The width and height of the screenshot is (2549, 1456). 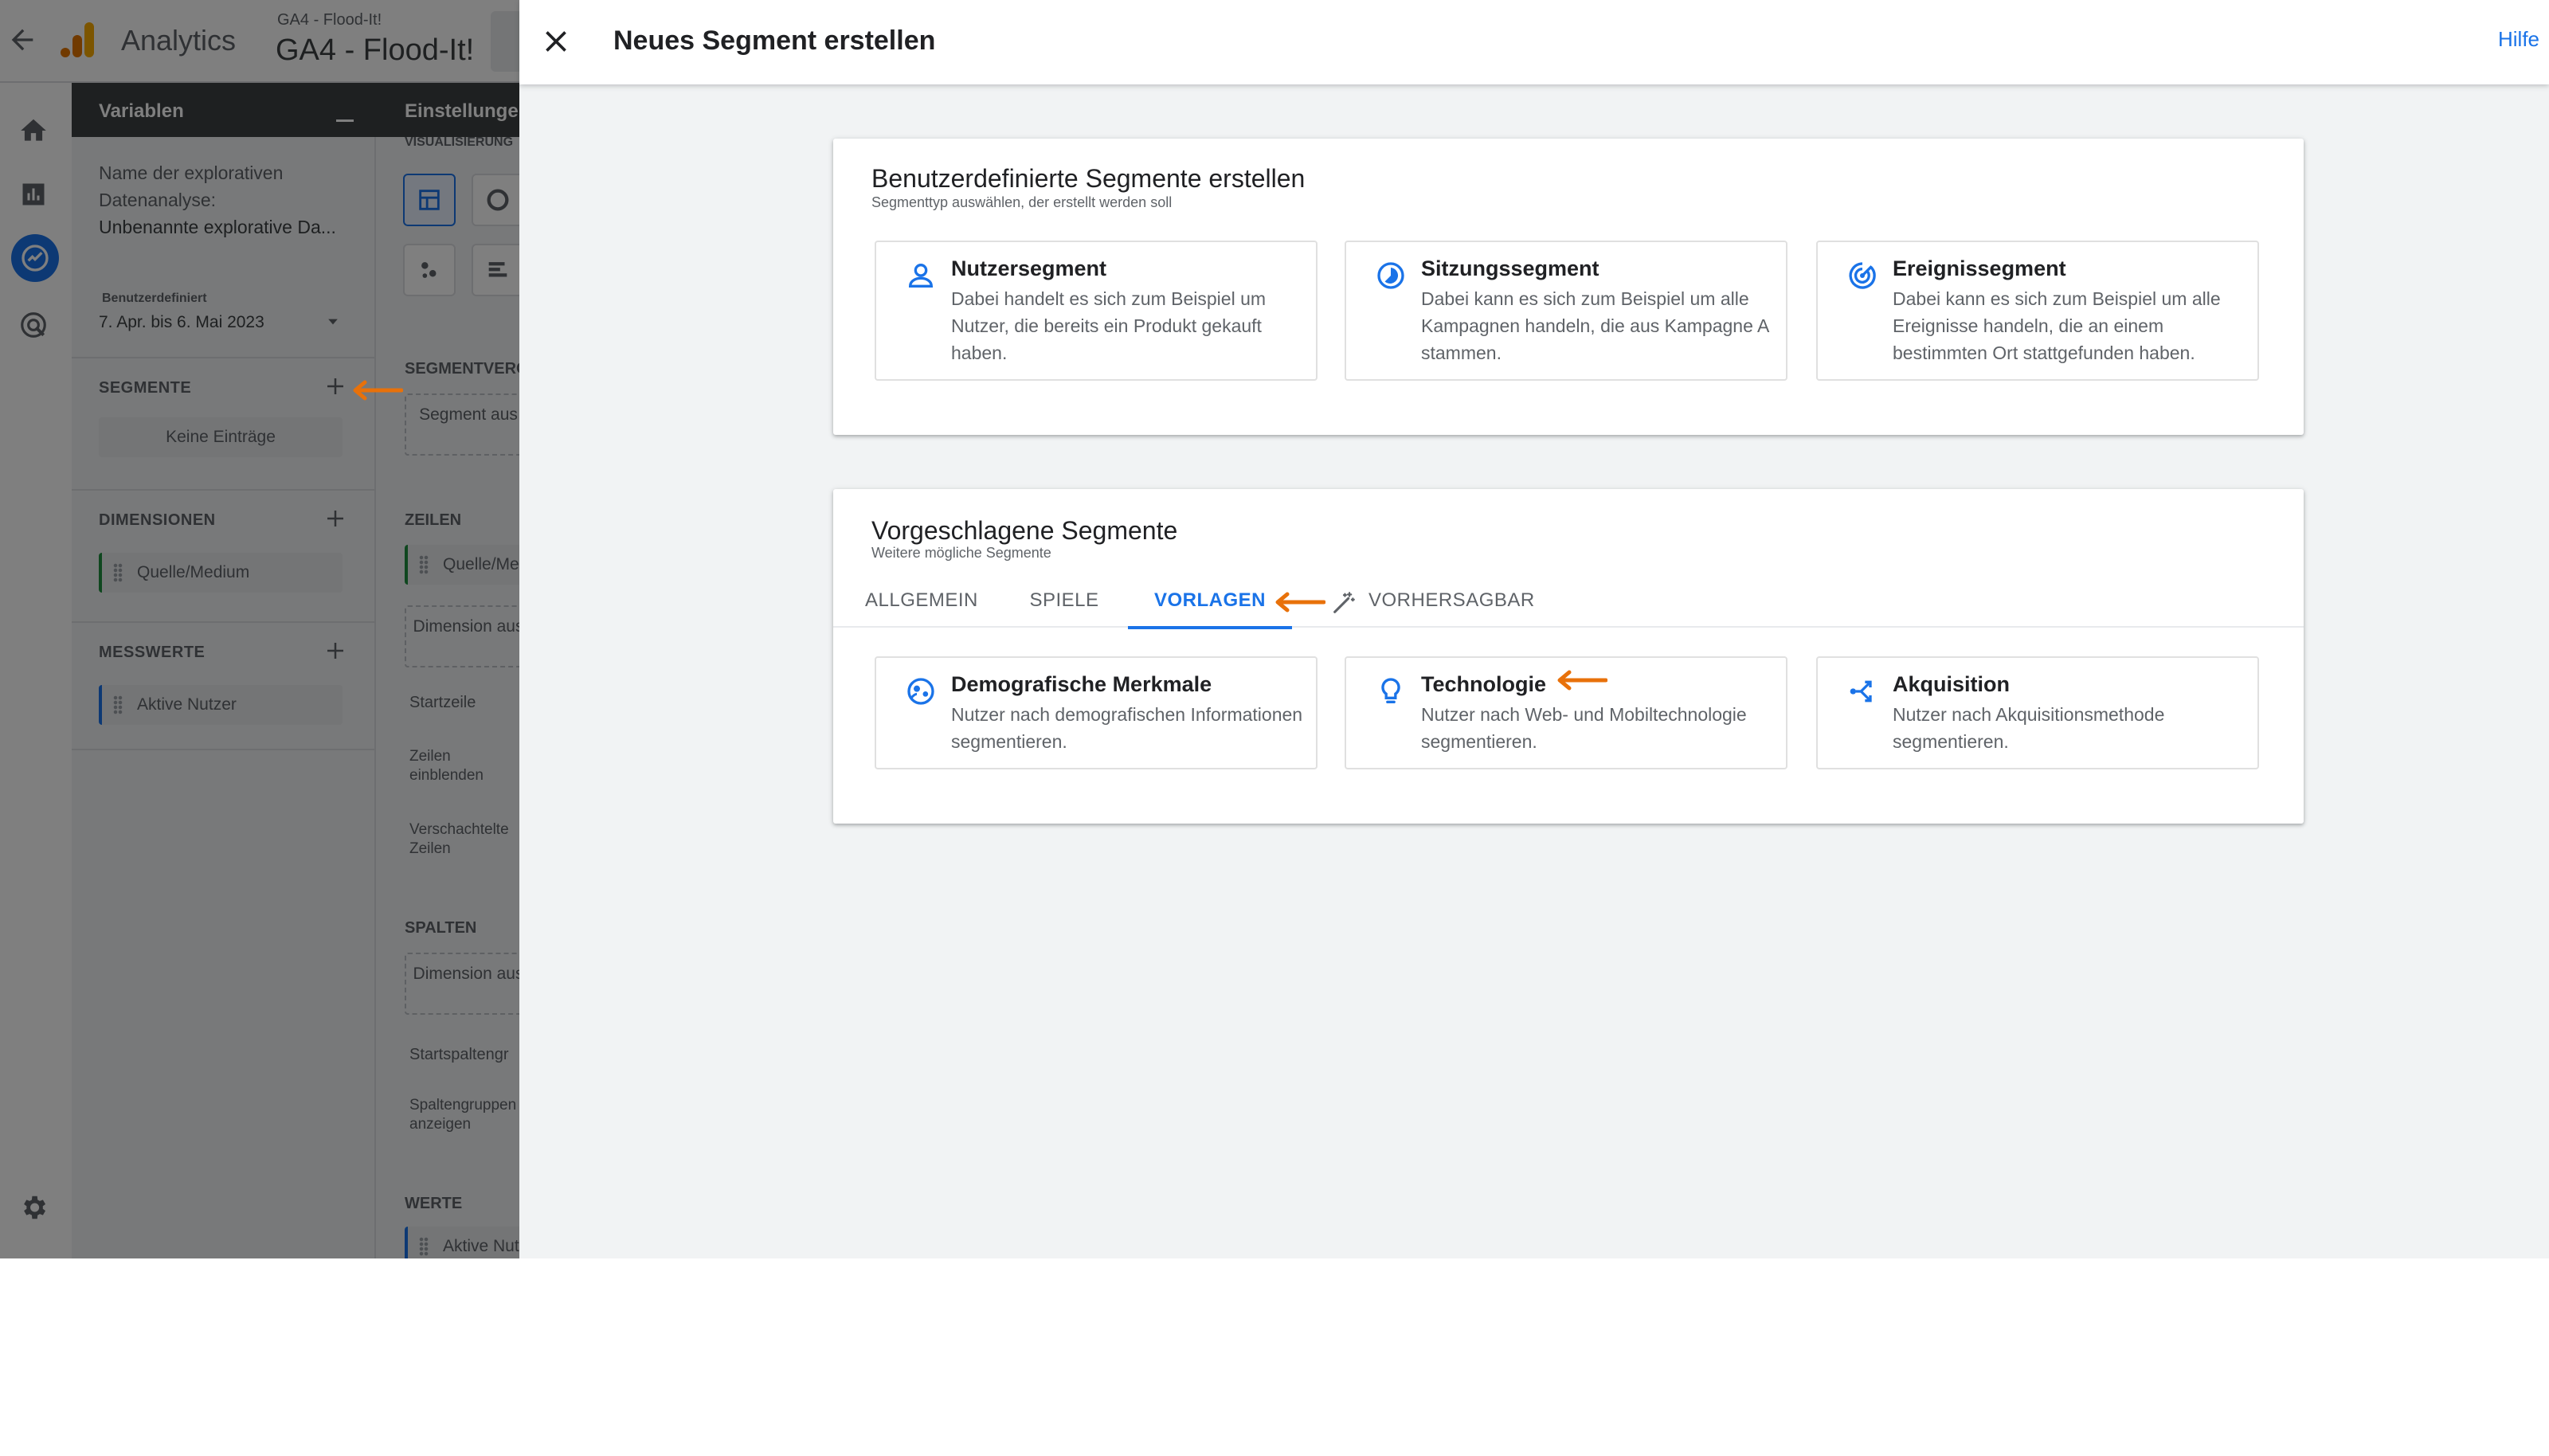 I want to click on acquisition-icon, so click(x=1861, y=691).